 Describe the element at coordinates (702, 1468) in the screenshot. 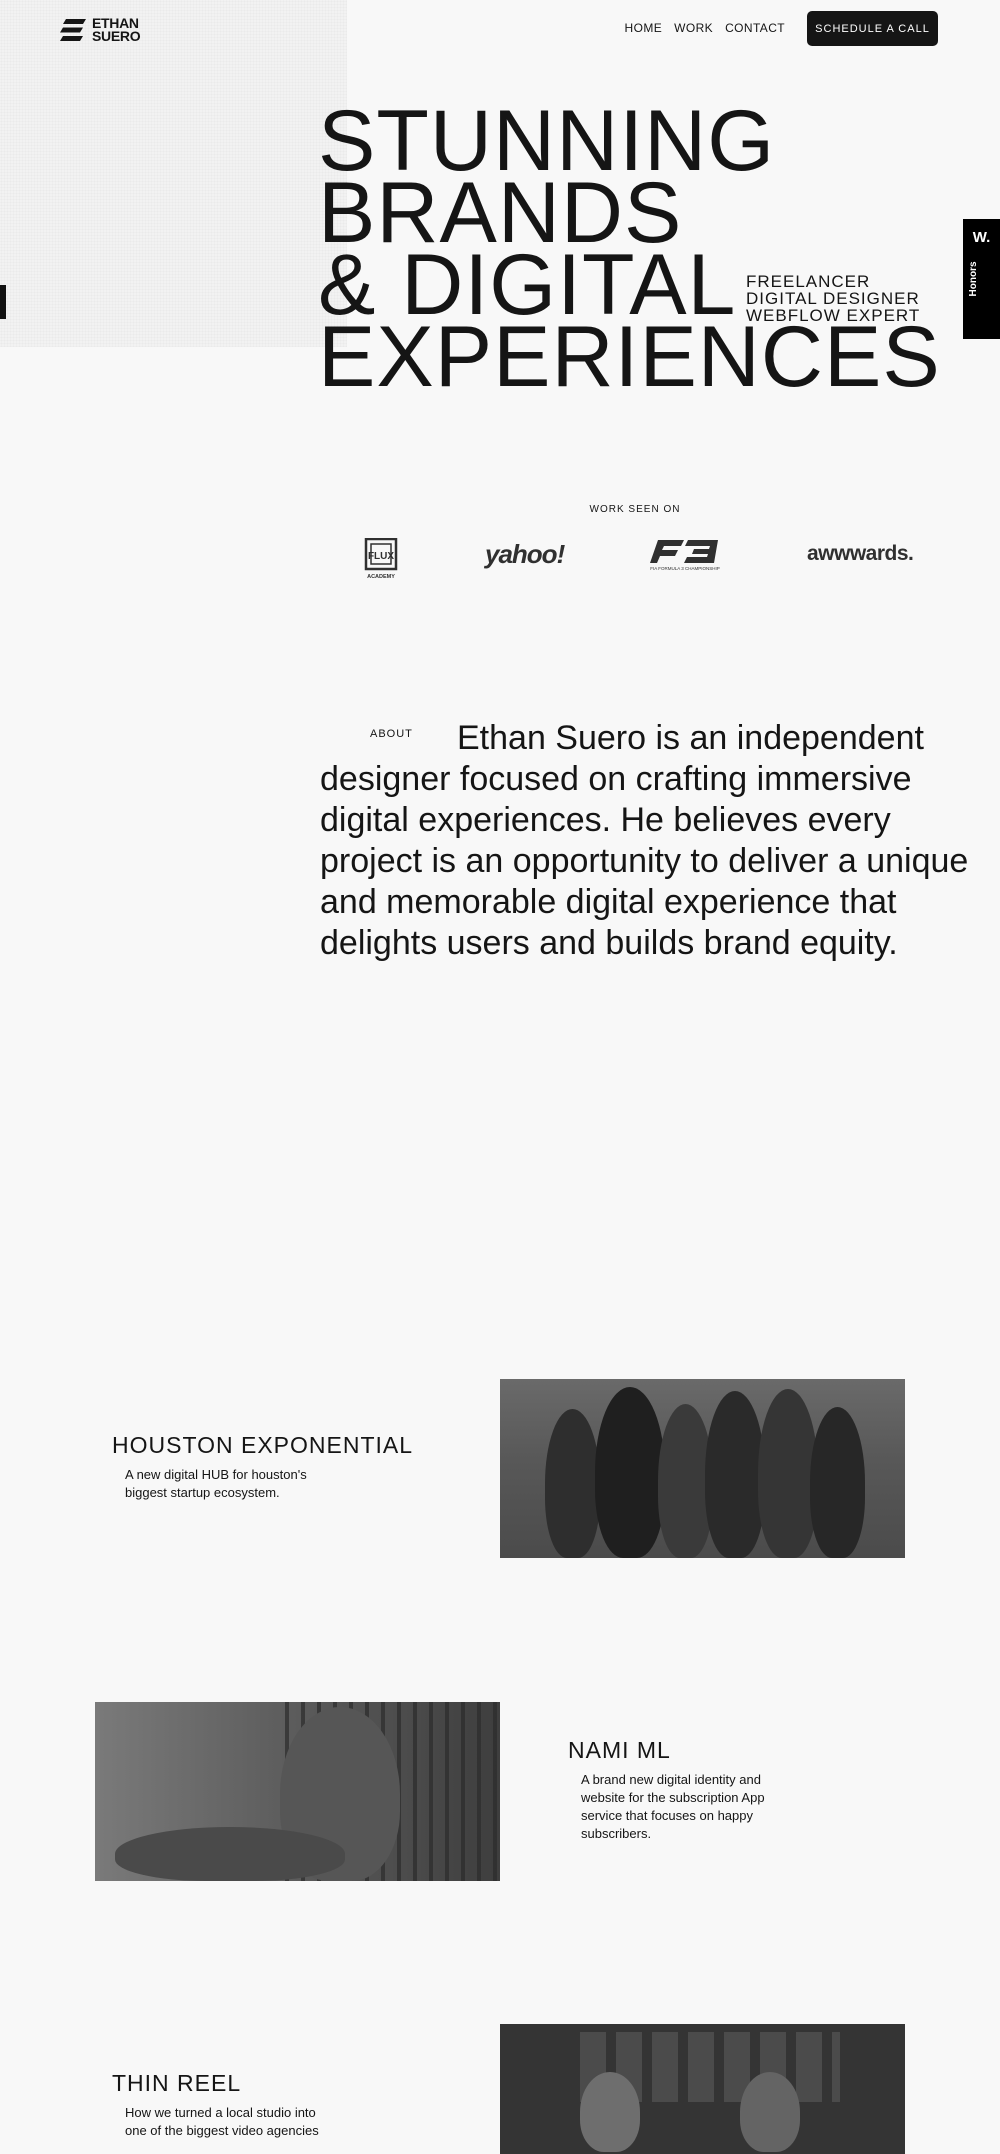

I see `houston-exponential-image` at that location.